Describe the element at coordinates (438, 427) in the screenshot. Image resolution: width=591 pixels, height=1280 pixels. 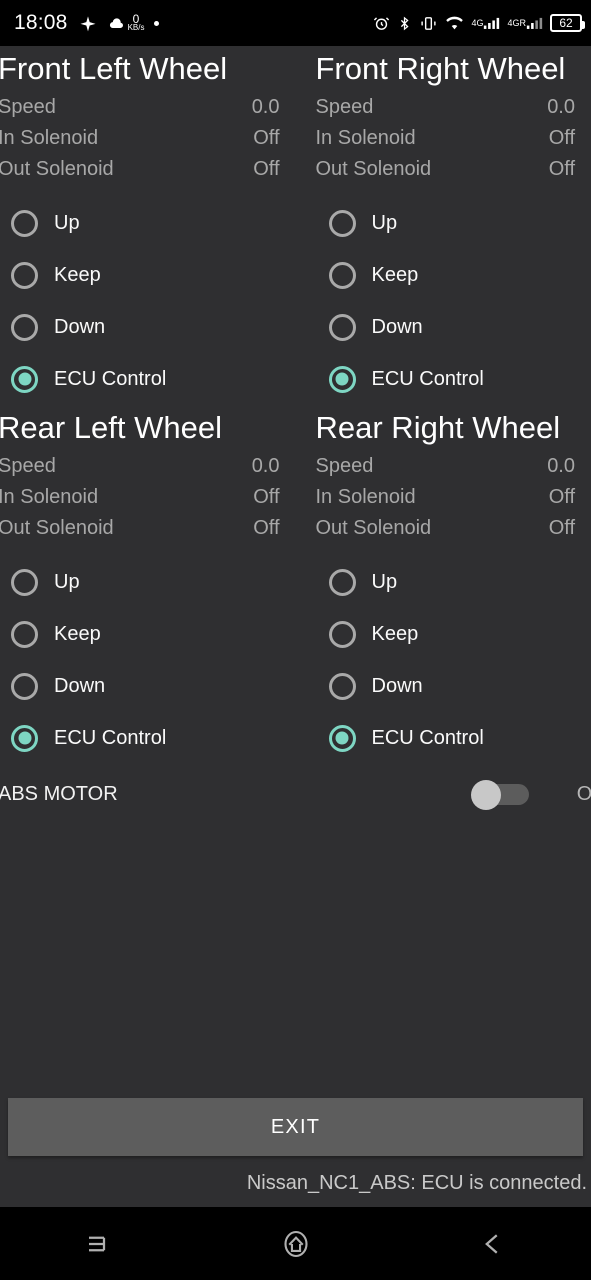
I see `panel-title: Rear Right Wheel` at that location.